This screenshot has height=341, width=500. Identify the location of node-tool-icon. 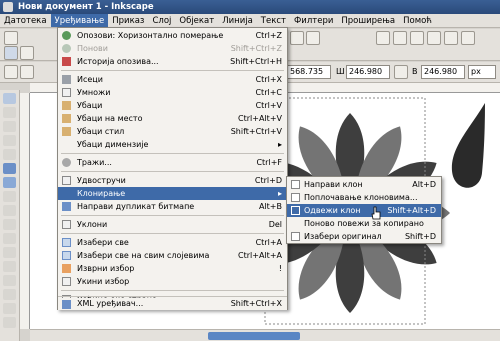
(9, 112).